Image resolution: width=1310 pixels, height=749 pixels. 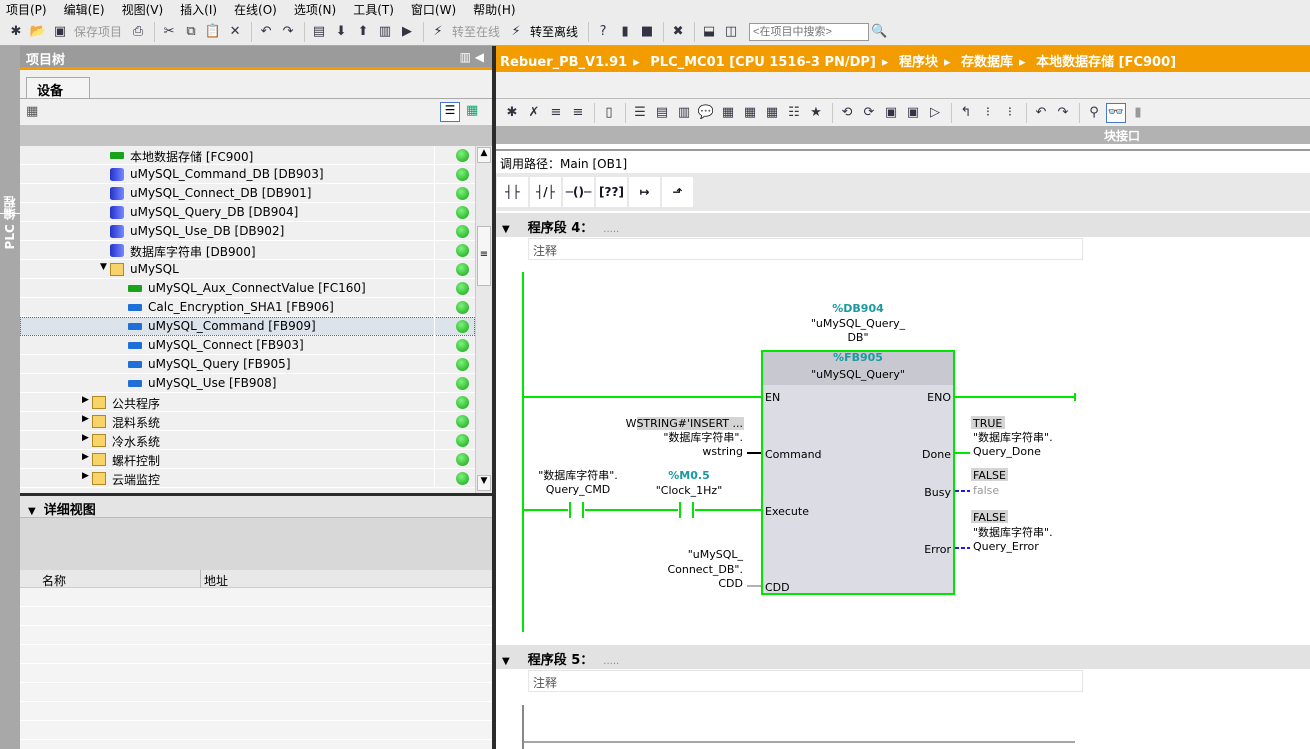 I want to click on pin-display-icon: ☷, so click(x=794, y=113).